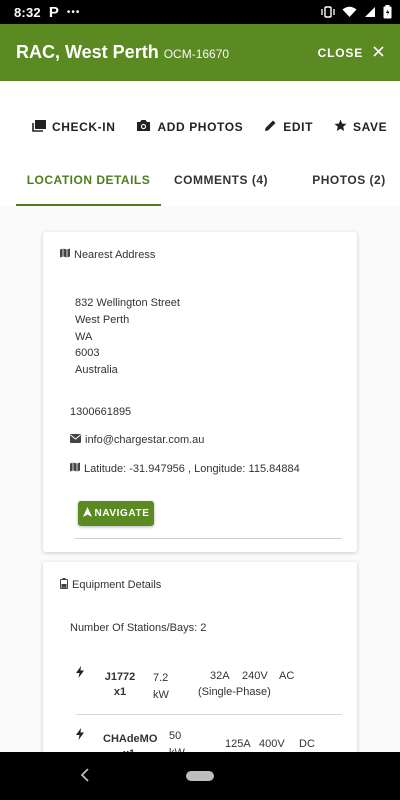 The image size is (400, 800). Describe the element at coordinates (370, 12) in the screenshot. I see `signal-icon` at that location.